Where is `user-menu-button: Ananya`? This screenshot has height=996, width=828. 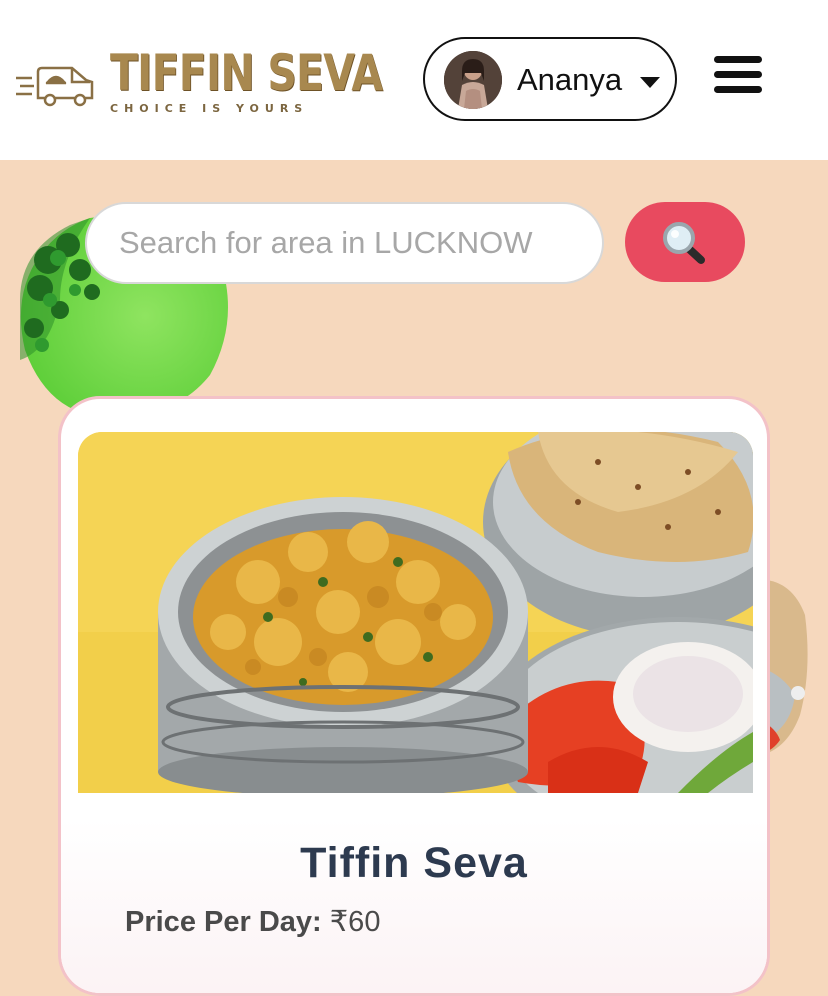 user-menu-button: Ananya is located at coordinates (550, 79).